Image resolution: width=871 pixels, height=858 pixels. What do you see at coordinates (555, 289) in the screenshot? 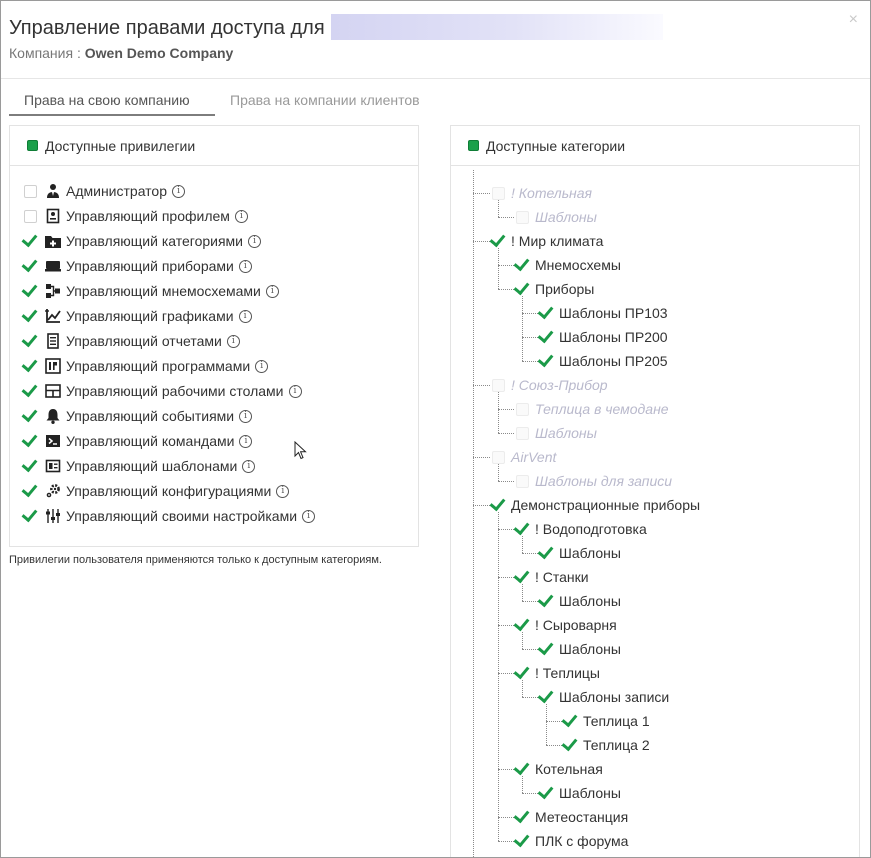
I see `category-tree-item: Приборы` at bounding box center [555, 289].